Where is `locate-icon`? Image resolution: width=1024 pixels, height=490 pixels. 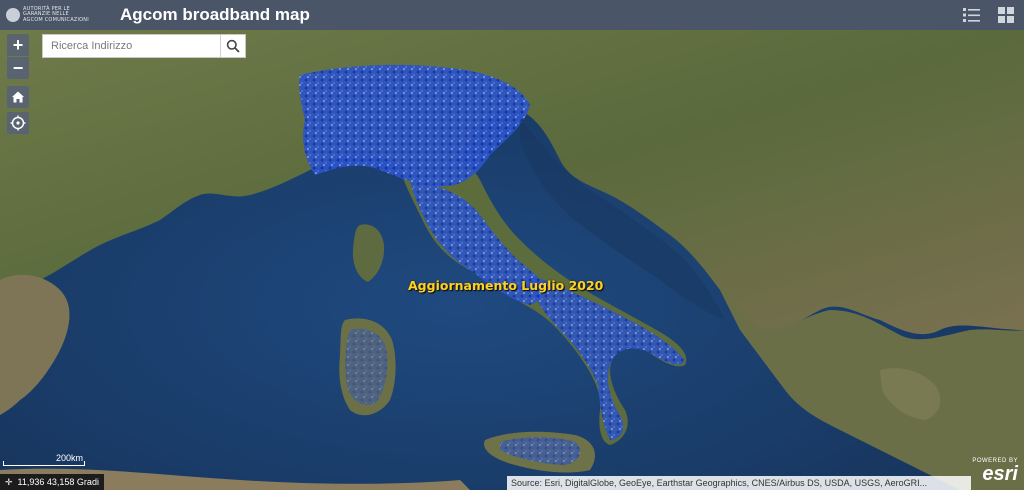
locate-icon is located at coordinates (18, 123).